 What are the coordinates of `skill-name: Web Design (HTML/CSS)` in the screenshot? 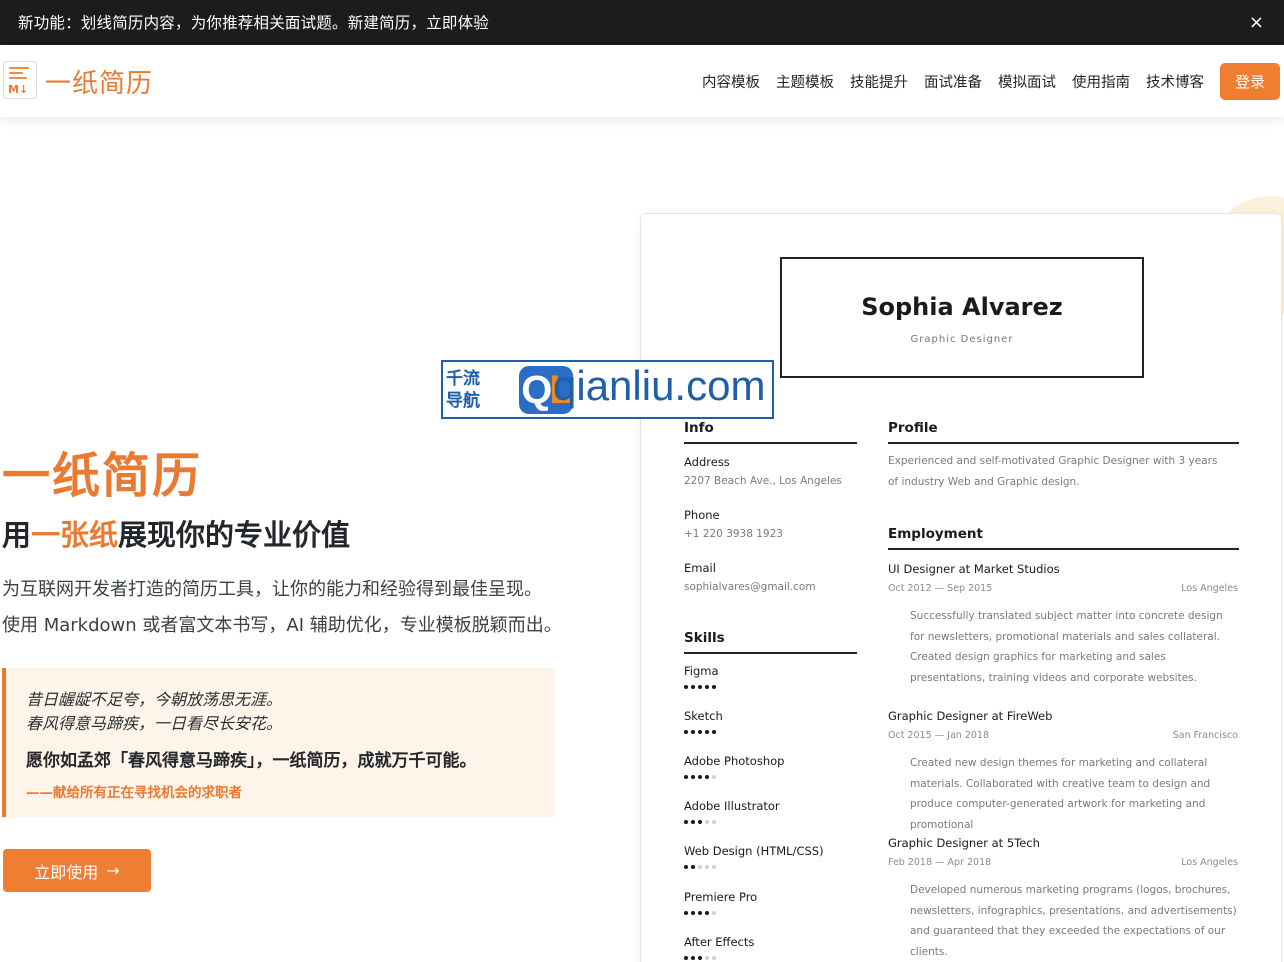 It's located at (754, 851).